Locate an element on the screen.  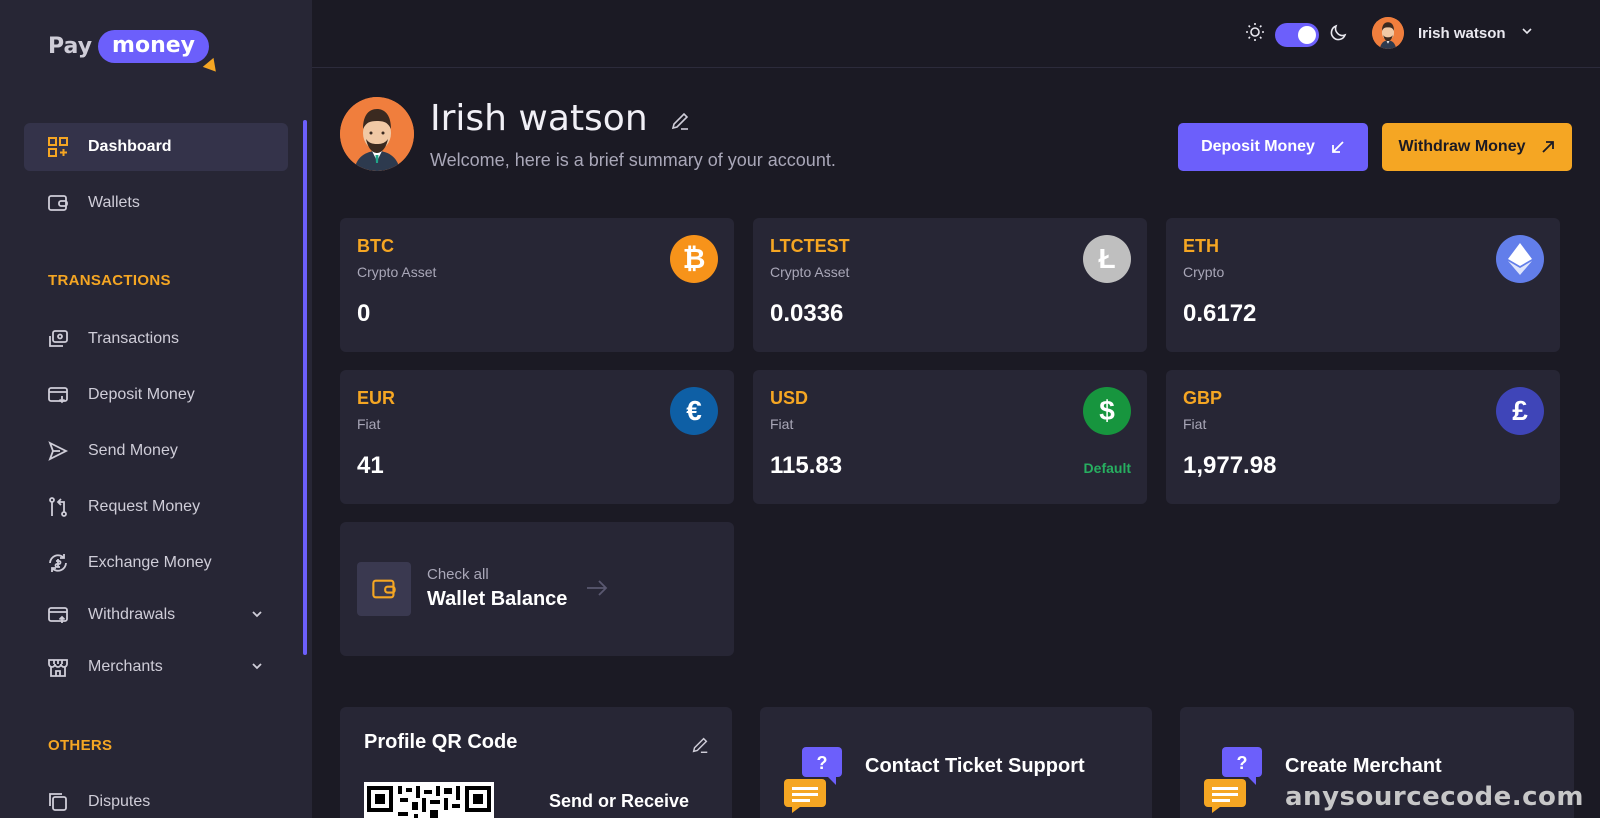
dollar-icon: $ is located at coordinates (1107, 411).